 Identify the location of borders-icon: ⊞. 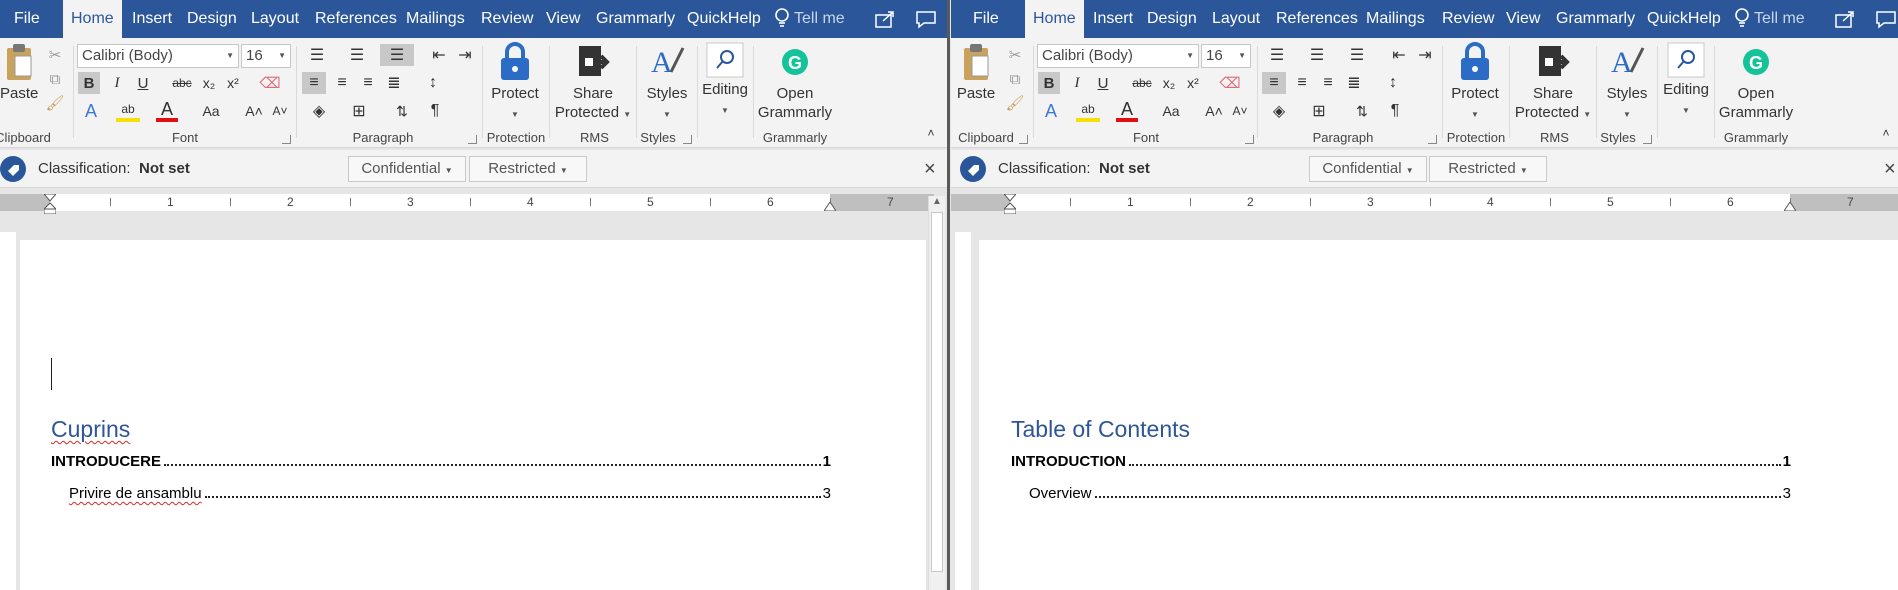
(359, 111).